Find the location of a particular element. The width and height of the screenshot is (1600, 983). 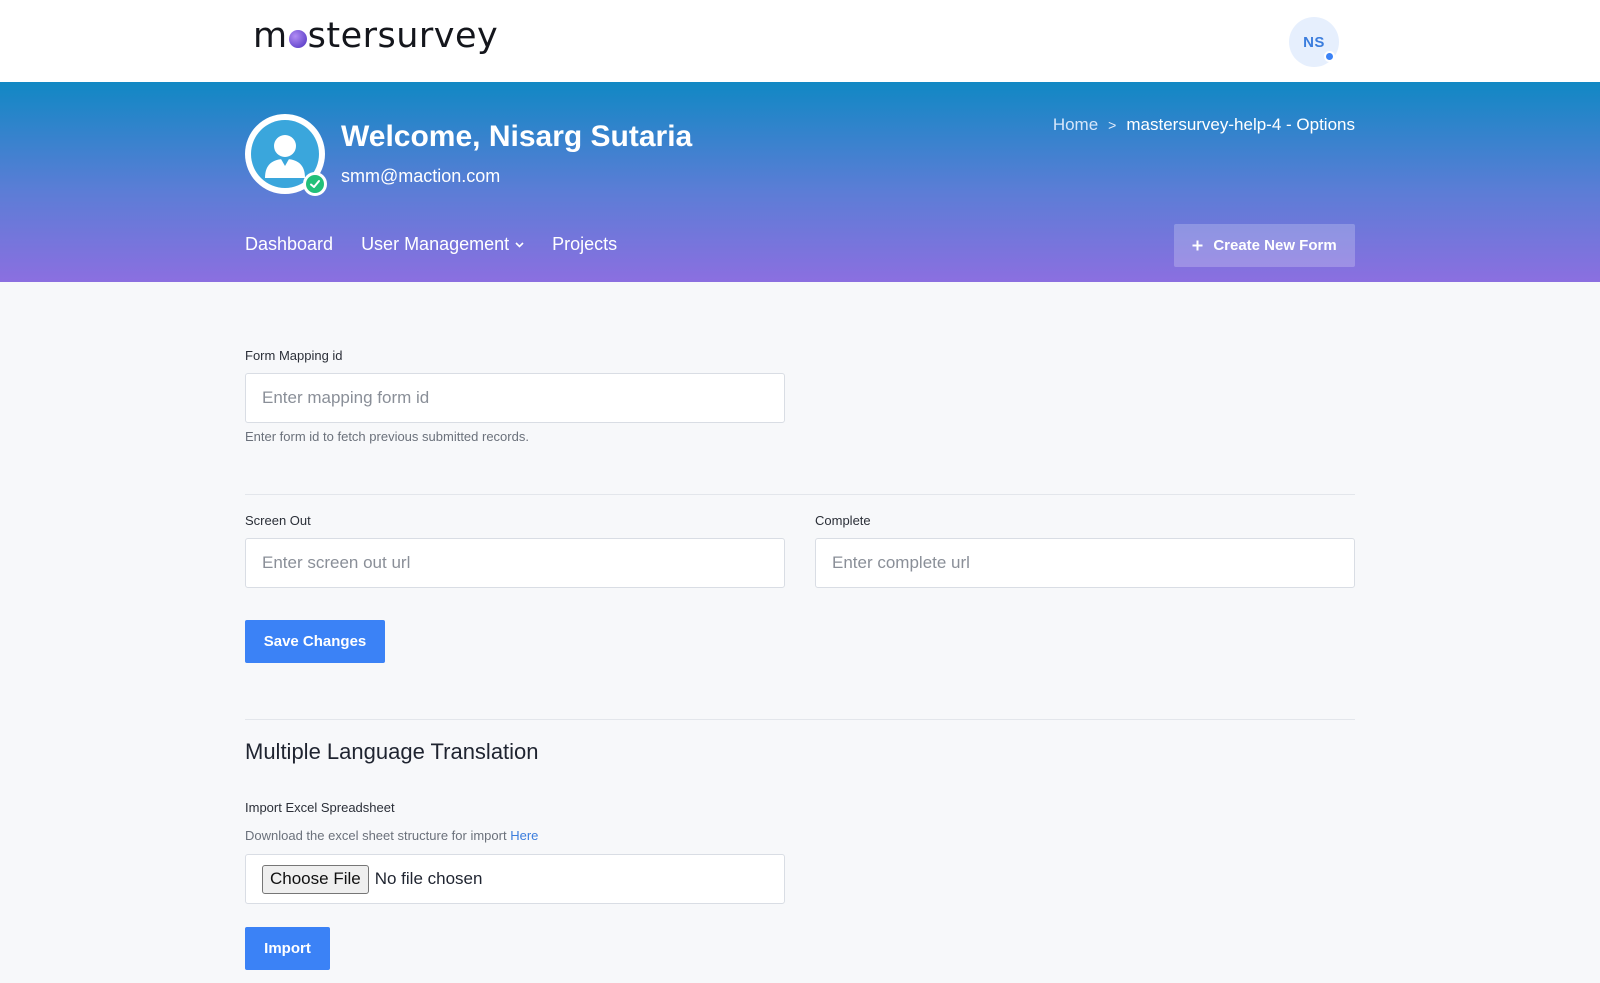

nav-projects-label: Projects is located at coordinates (585, 244).